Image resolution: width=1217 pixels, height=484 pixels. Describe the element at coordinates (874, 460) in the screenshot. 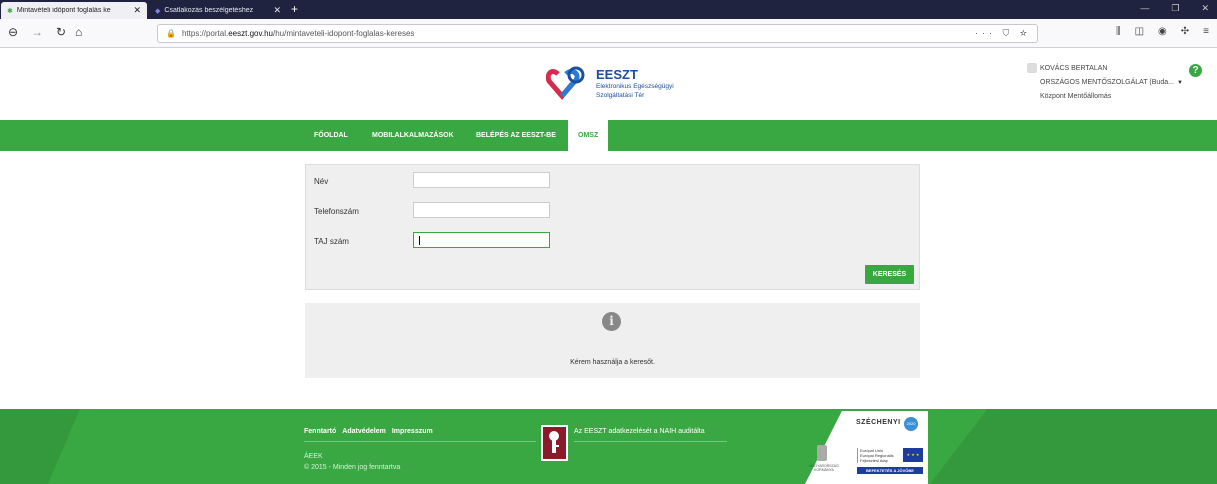

I see `eu-caption-line: Fejlesztési Alap` at that location.